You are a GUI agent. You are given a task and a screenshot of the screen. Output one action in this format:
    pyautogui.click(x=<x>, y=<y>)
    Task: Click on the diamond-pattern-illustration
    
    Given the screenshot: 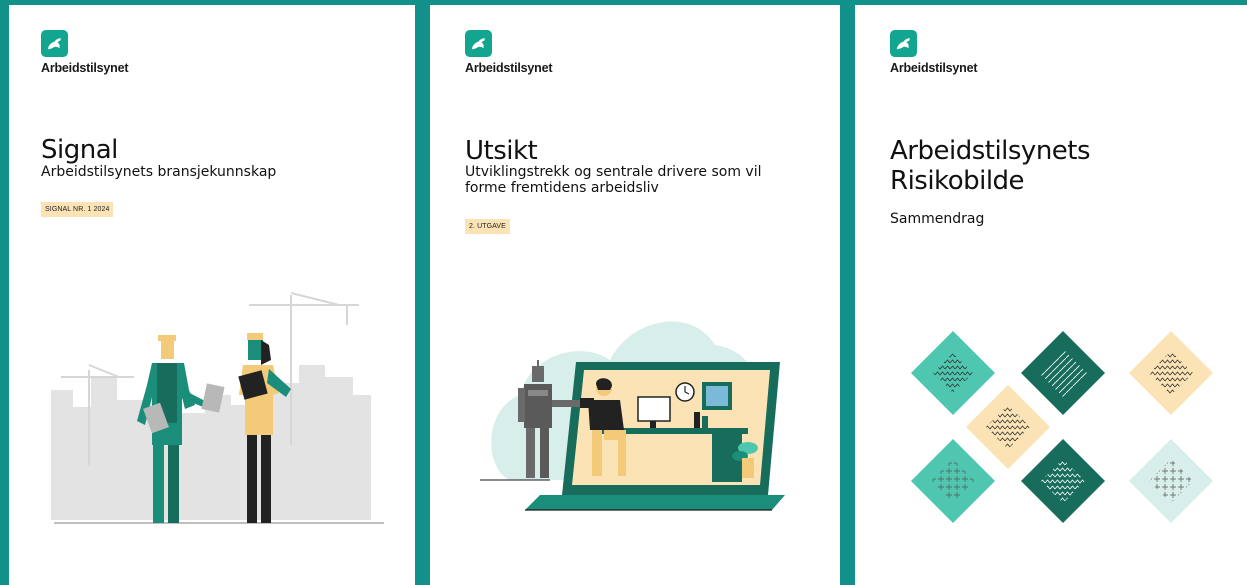 What is the action you would take?
    pyautogui.click(x=1062, y=427)
    